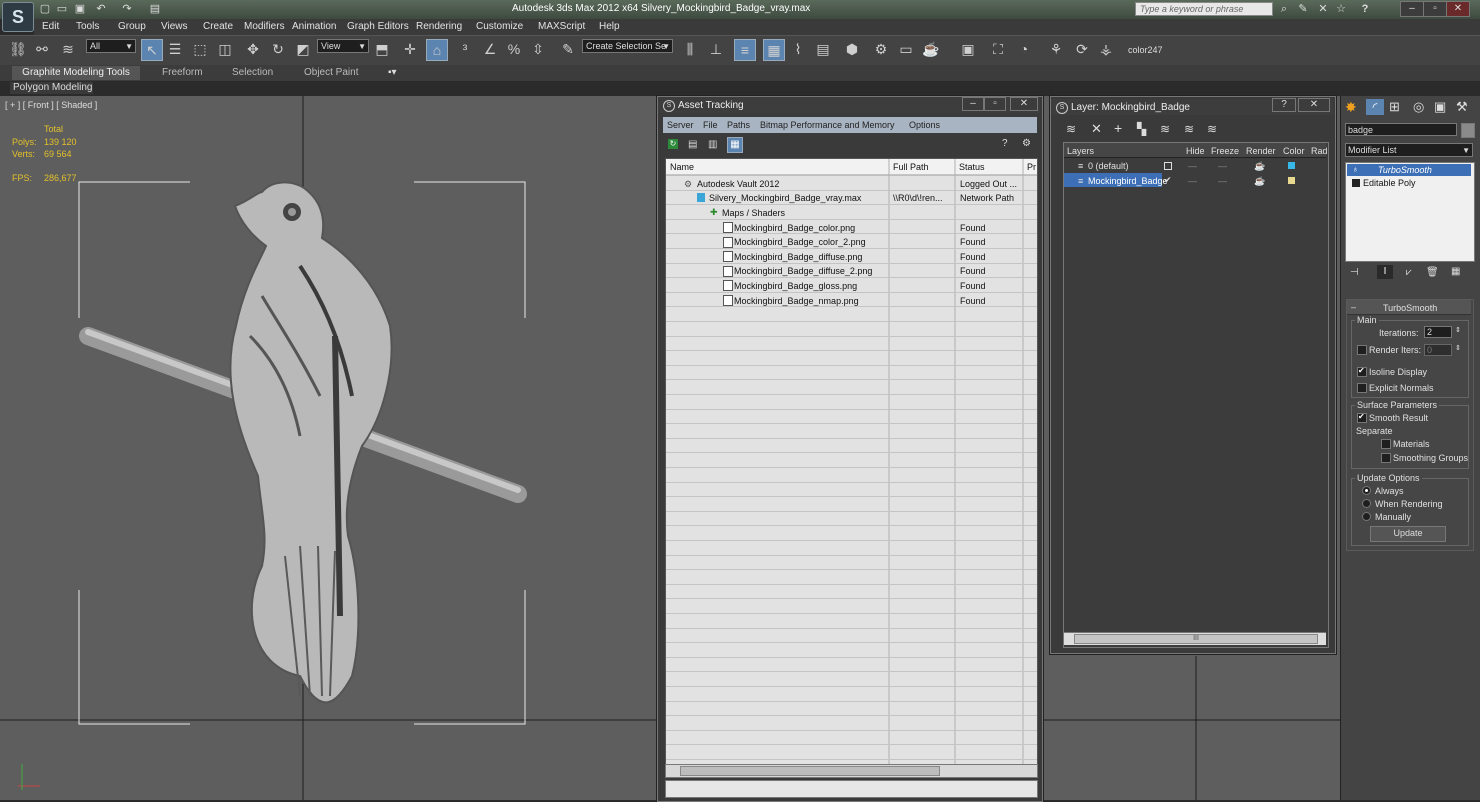 This screenshot has width=1480, height=802. What do you see at coordinates (1362, 417) in the screenshot?
I see `smooth-result-checkbox` at bounding box center [1362, 417].